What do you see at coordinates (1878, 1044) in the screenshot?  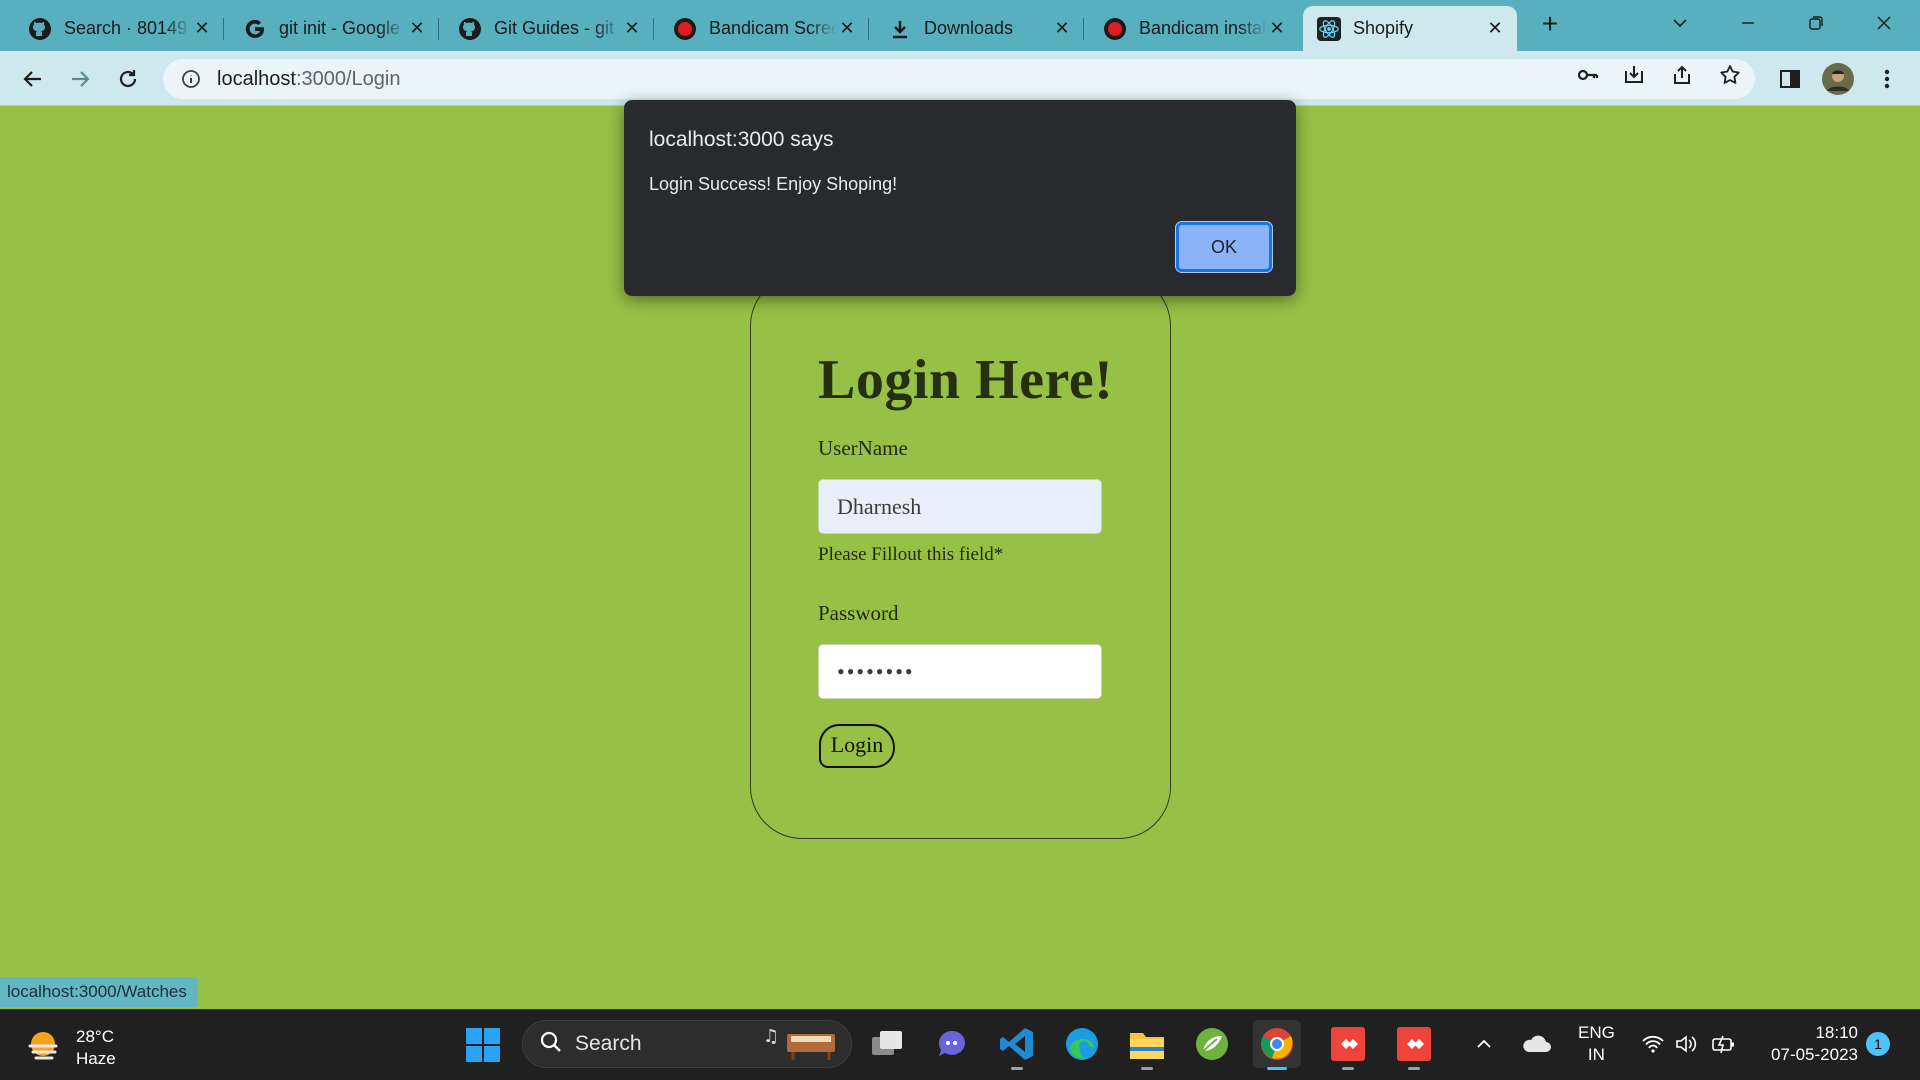 I see `notification-badge: 1` at bounding box center [1878, 1044].